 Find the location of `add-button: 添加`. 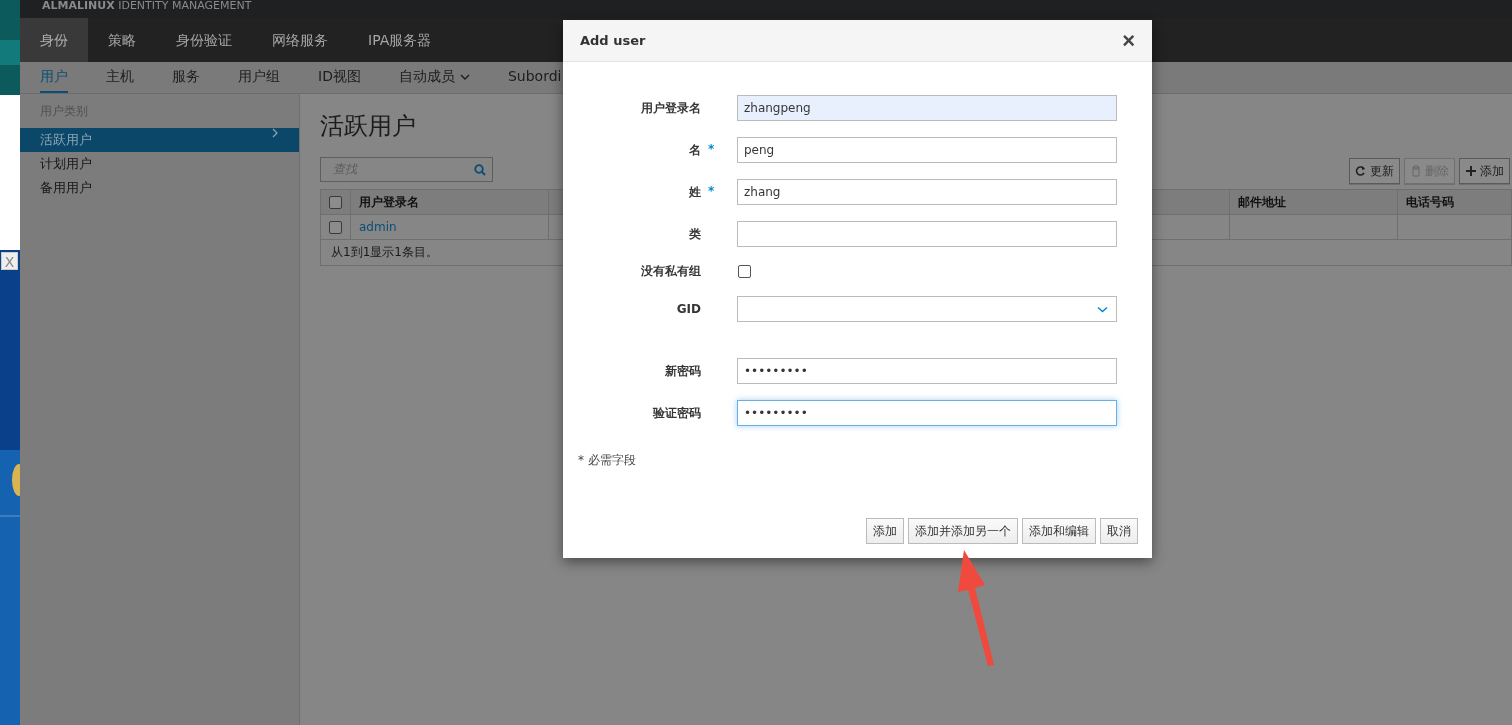

add-button: 添加 is located at coordinates (1484, 171).